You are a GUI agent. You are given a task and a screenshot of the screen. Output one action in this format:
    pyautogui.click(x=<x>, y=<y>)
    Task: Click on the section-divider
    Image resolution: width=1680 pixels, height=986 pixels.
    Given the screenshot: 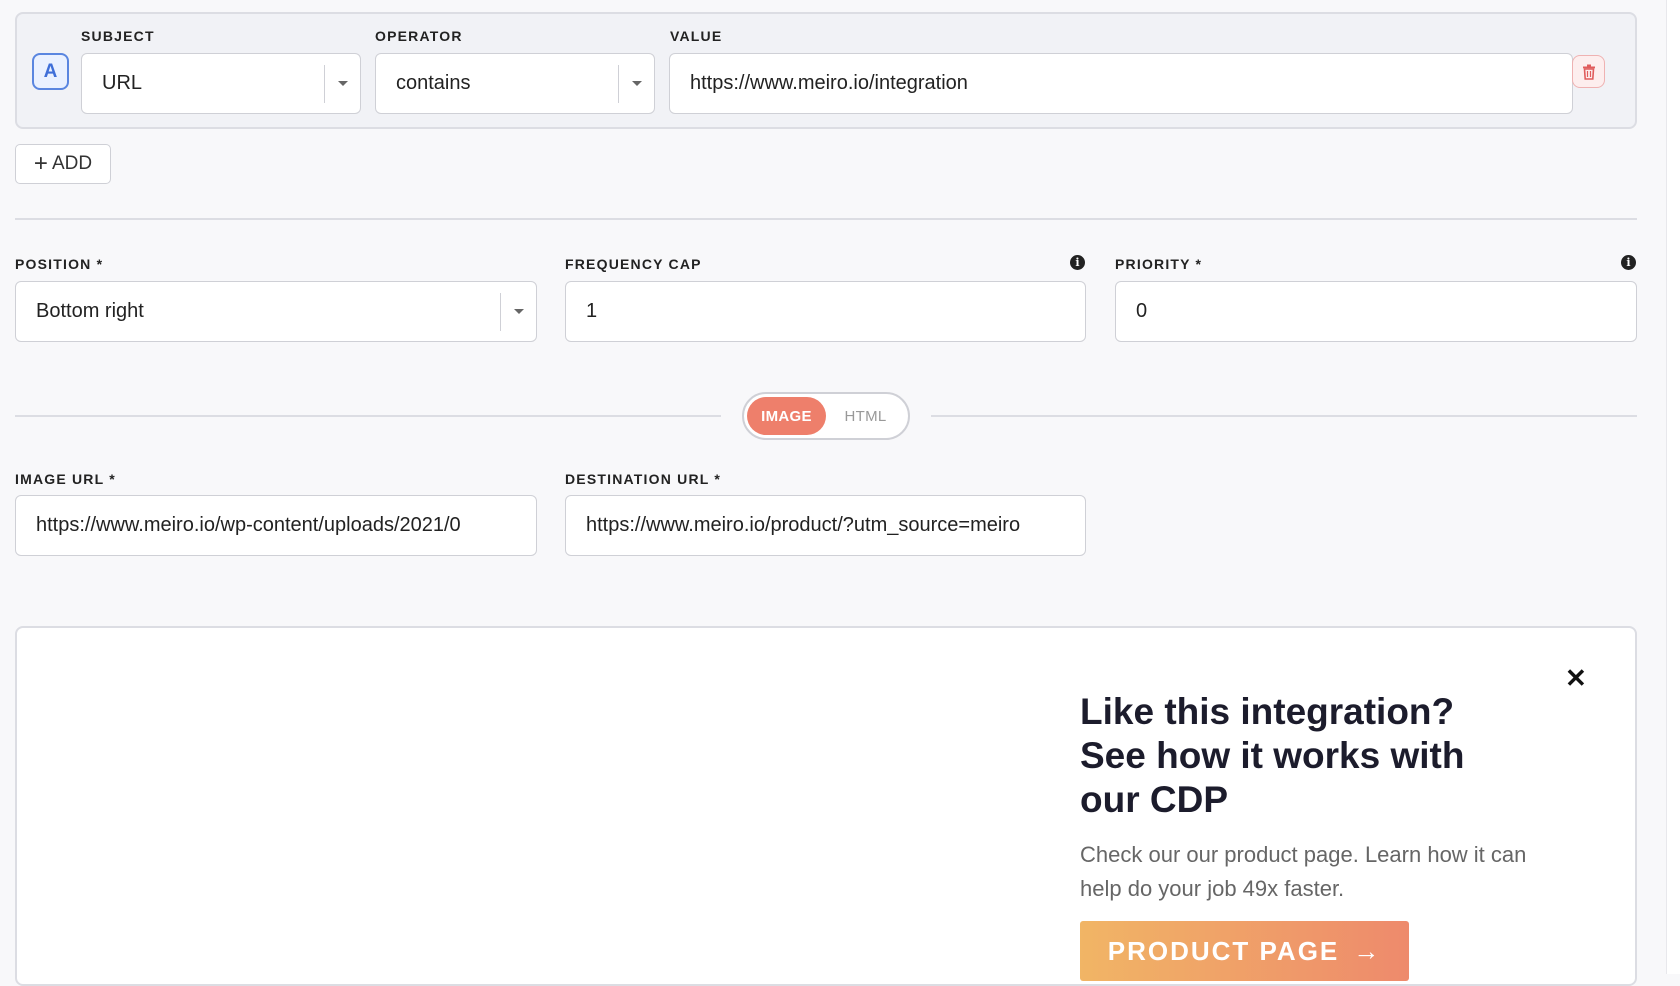 What is the action you would take?
    pyautogui.click(x=826, y=219)
    